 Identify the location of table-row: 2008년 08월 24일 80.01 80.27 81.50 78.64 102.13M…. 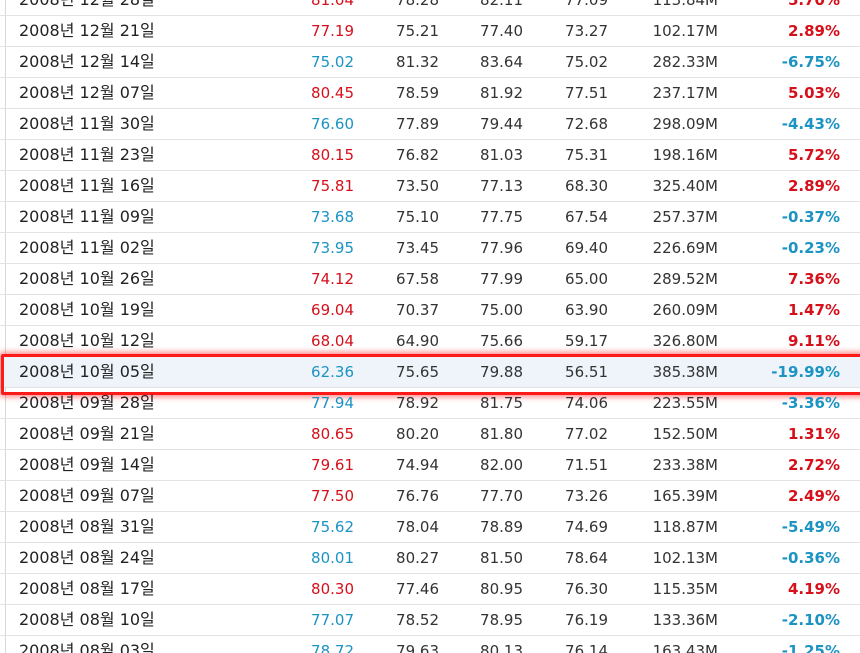
(430, 558).